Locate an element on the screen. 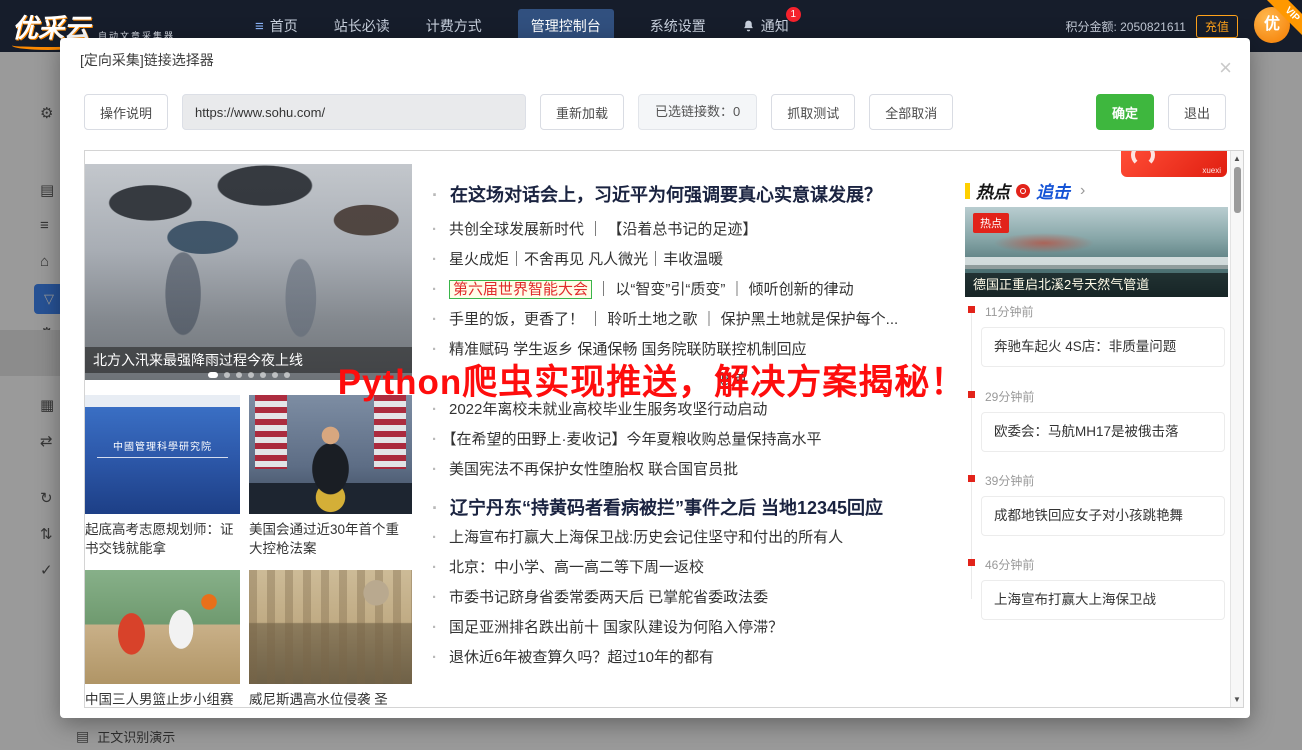 This screenshot has width=1302, height=750. nav-settings-label: 系统设置 is located at coordinates (677, 26).